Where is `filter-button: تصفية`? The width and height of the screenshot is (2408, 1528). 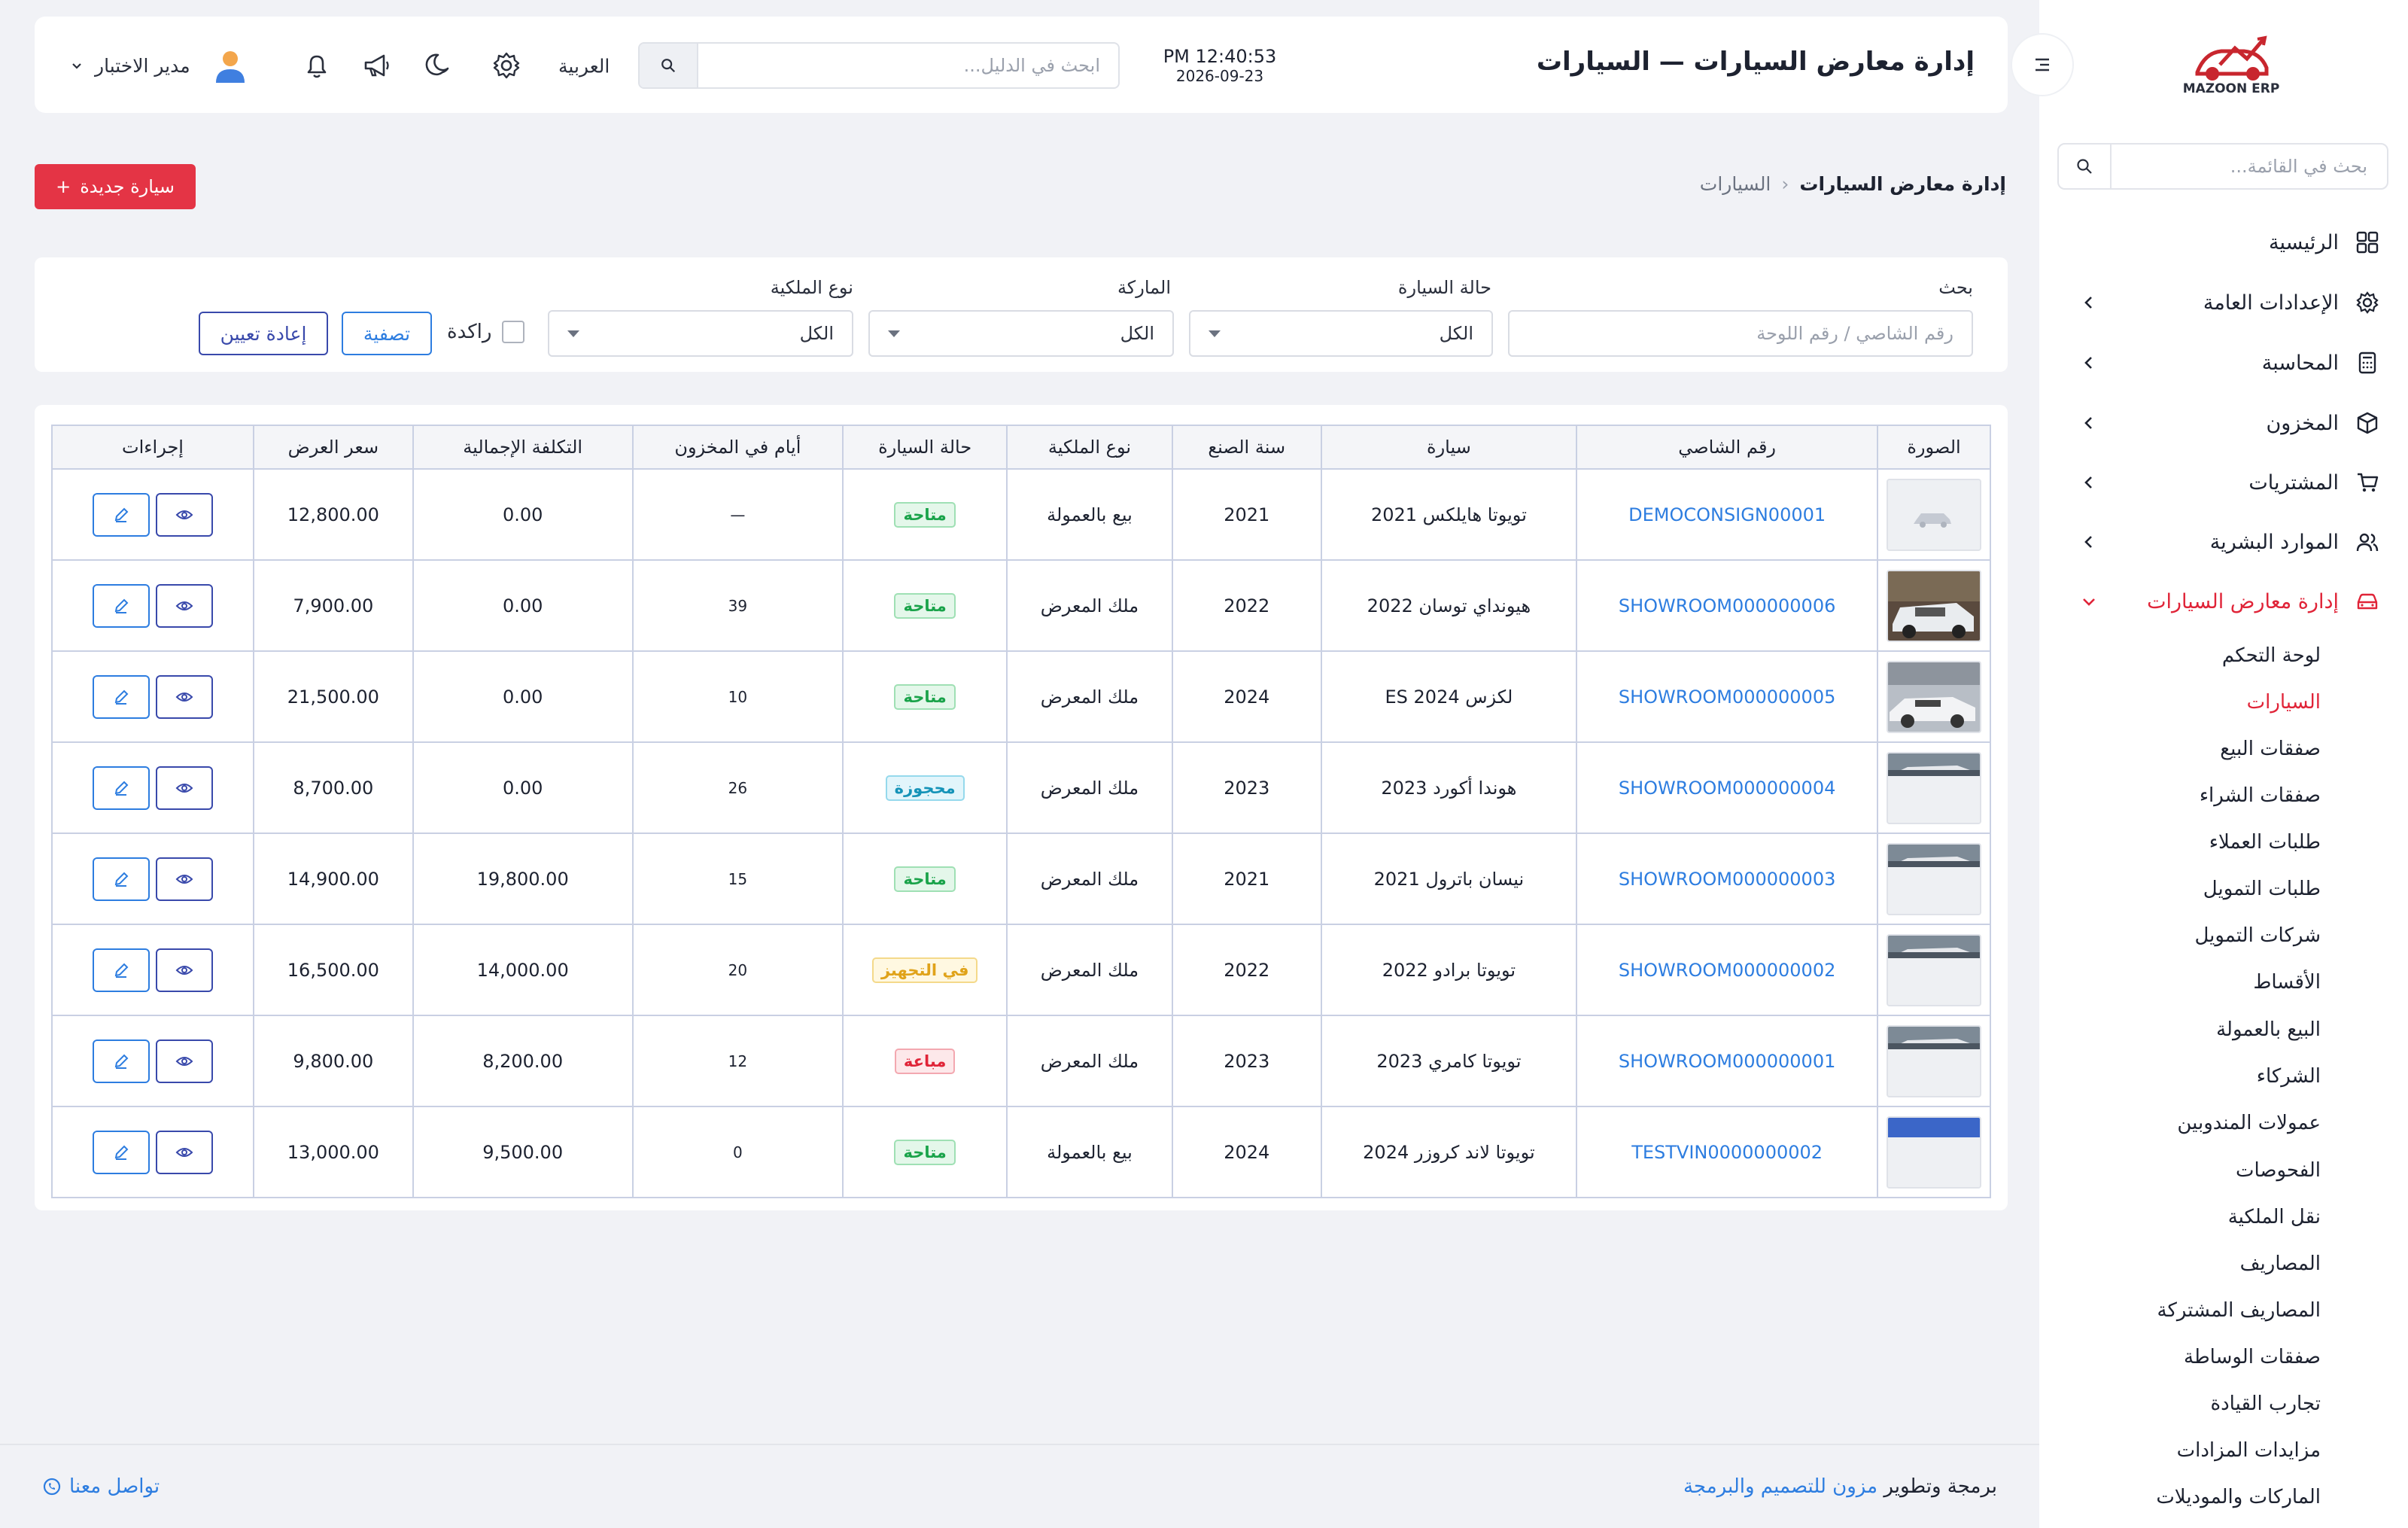 filter-button: تصفية is located at coordinates (387, 333).